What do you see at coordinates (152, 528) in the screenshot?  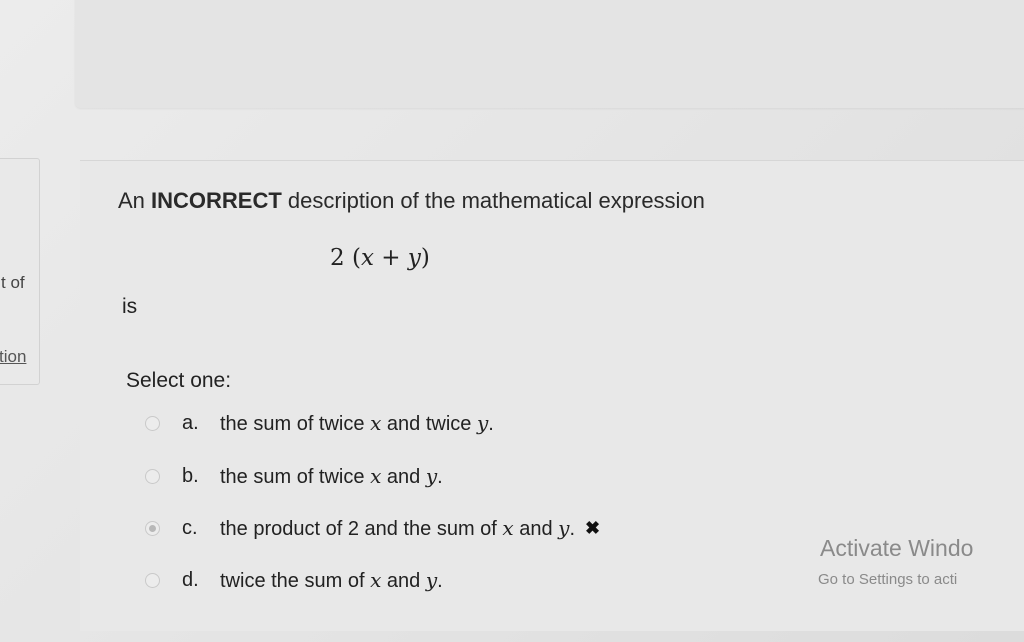 I see `radio-button-selected` at bounding box center [152, 528].